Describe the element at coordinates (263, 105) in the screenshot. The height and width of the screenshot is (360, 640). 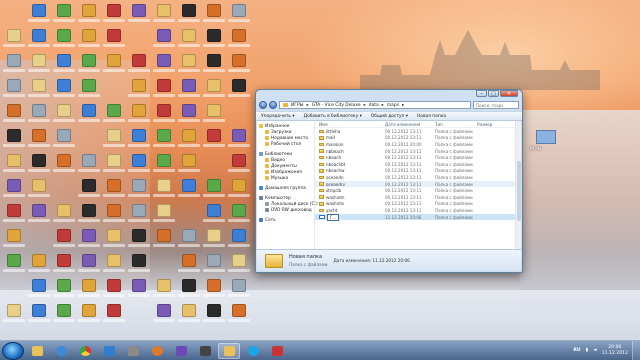
I see `back-button: ‹` at that location.